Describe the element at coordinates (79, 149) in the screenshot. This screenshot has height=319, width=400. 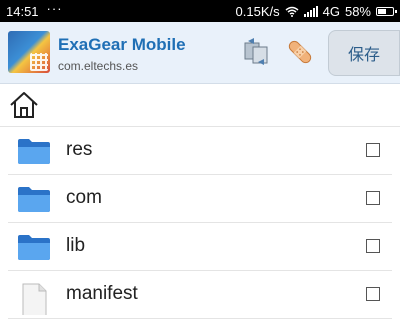
I see `file-name: res` at that location.